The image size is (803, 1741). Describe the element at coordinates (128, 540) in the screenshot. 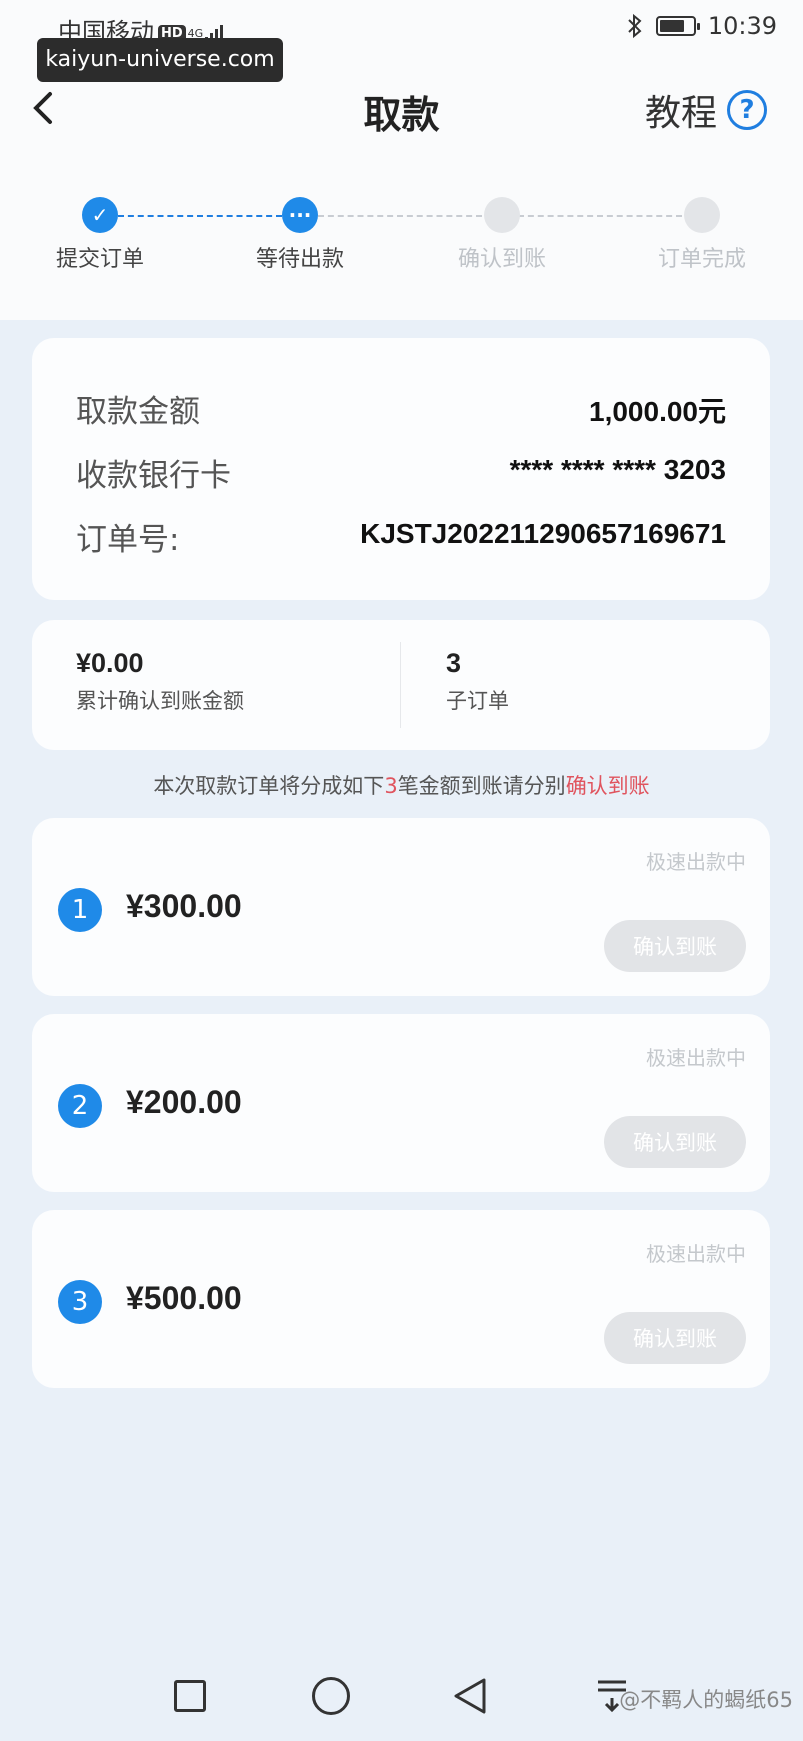

I see `order-number-label: 订单号:` at that location.